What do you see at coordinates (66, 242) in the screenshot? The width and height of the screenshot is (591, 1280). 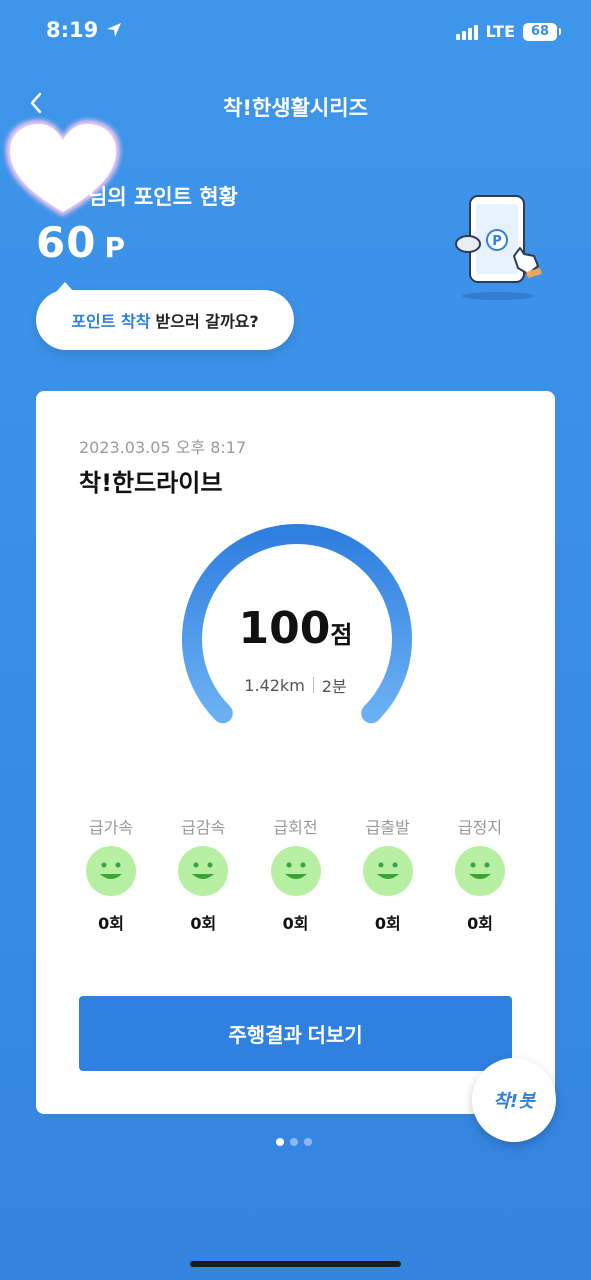 I see `points-number: 60` at bounding box center [66, 242].